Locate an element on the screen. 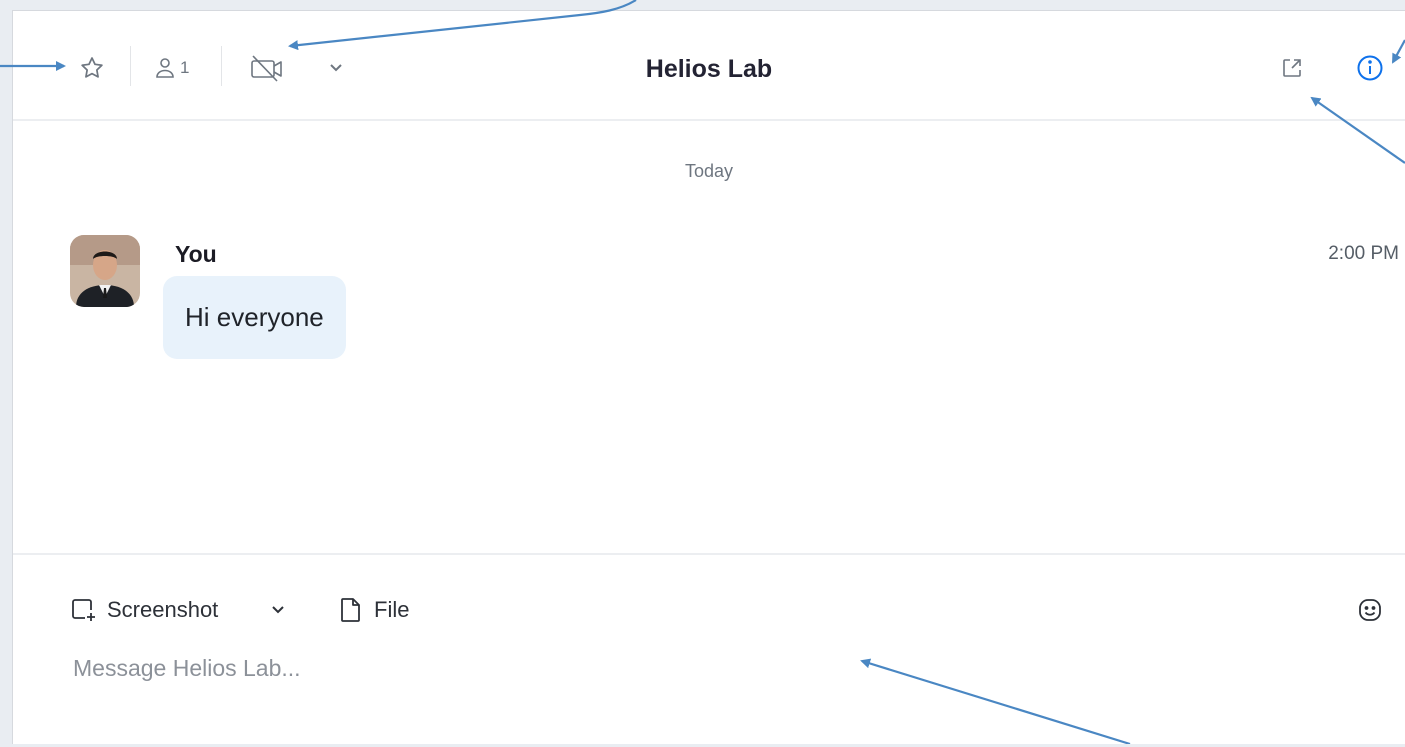 This screenshot has width=1405, height=747. member-count: 1 is located at coordinates (185, 67).